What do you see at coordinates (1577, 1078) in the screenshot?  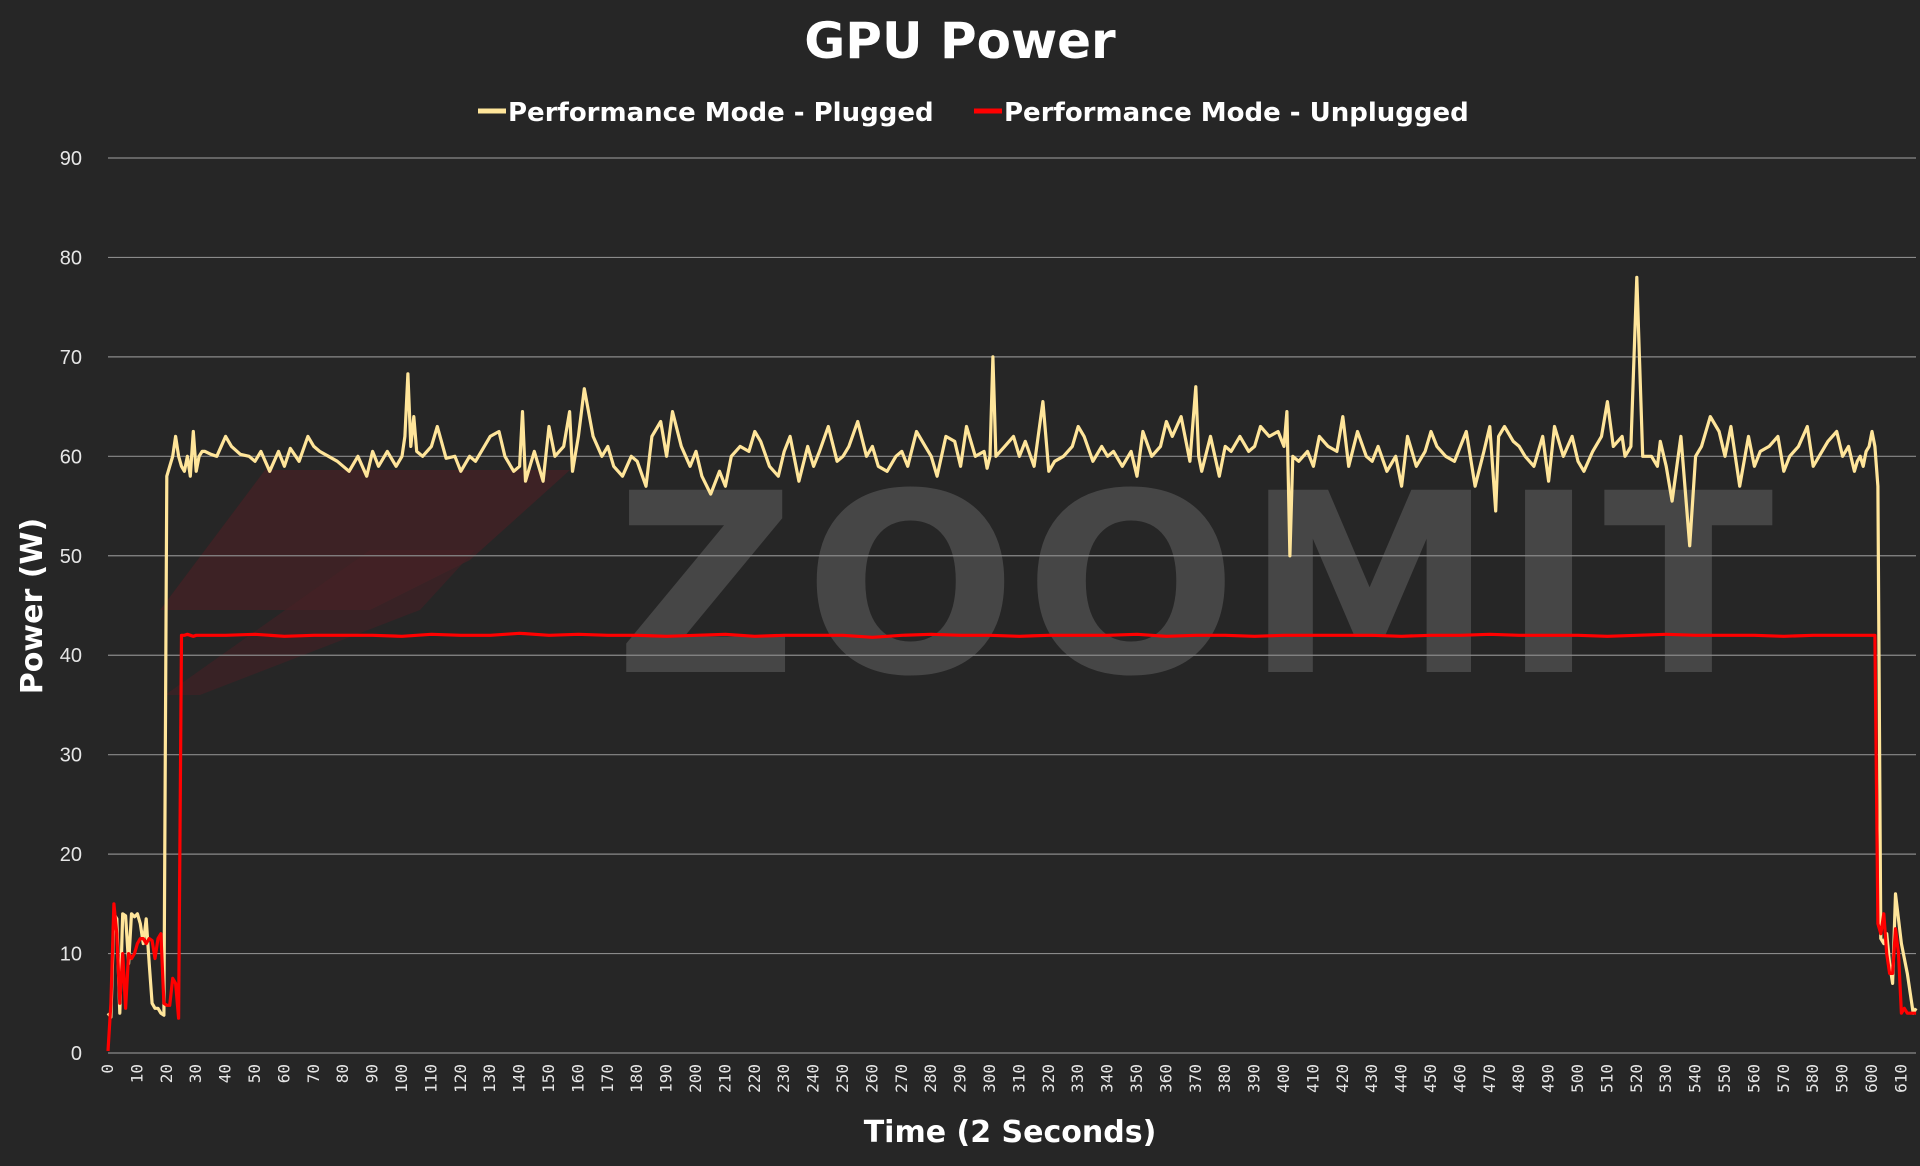 I see `x-tick-label: 500` at bounding box center [1577, 1078].